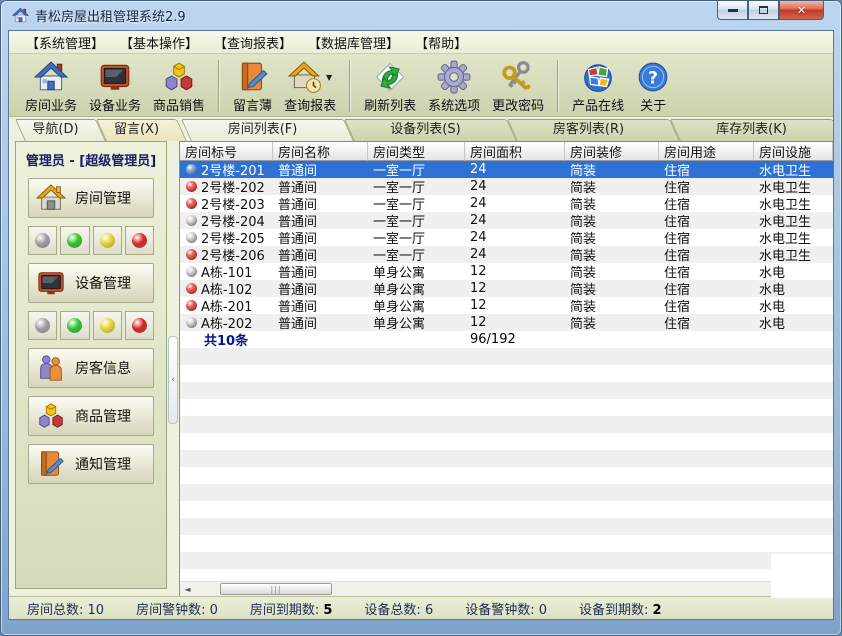 The image size is (842, 636). I want to click on status-label: 设备警钟数:, so click(502, 610).